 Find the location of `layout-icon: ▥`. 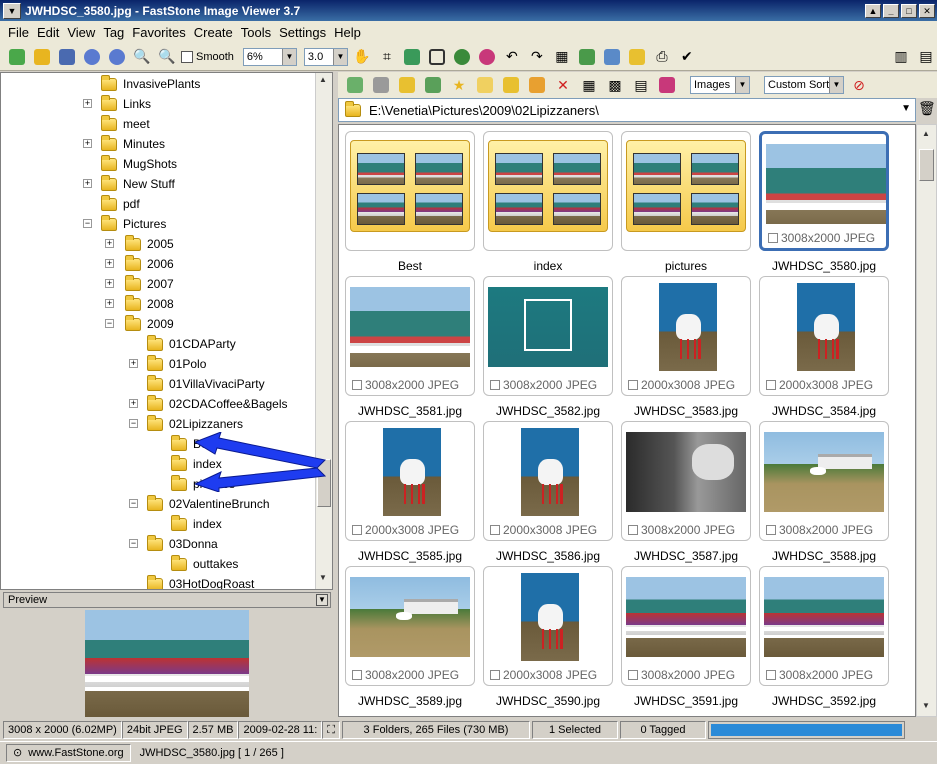

layout-icon: ▥ is located at coordinates (901, 57).